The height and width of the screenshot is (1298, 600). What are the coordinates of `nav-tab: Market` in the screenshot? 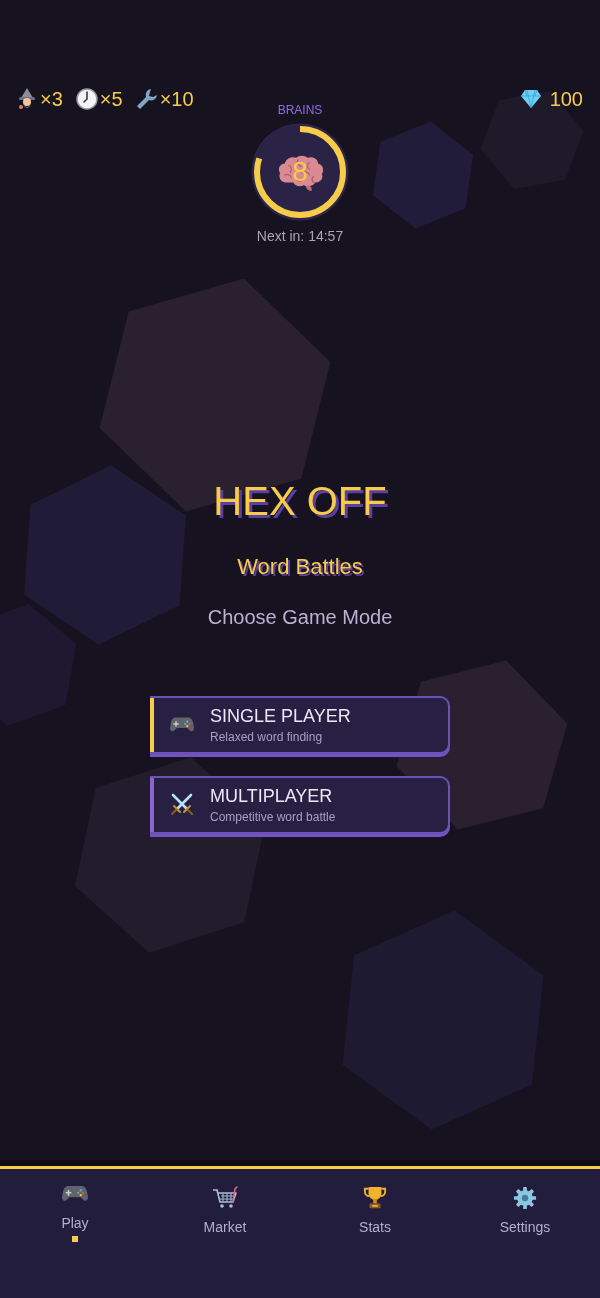 It's located at (225, 1207).